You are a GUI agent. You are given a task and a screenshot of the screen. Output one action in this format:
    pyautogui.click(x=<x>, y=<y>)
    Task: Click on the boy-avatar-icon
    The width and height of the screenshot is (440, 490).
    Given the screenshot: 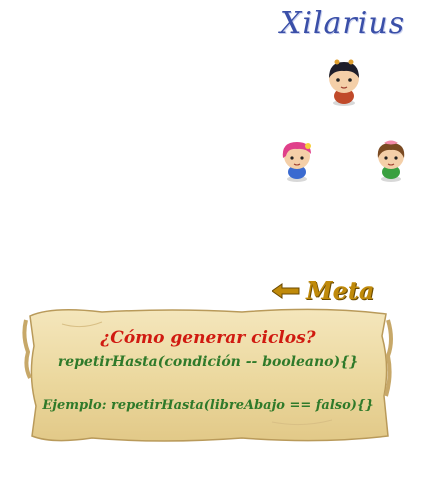 What is the action you would take?
    pyautogui.click(x=344, y=82)
    